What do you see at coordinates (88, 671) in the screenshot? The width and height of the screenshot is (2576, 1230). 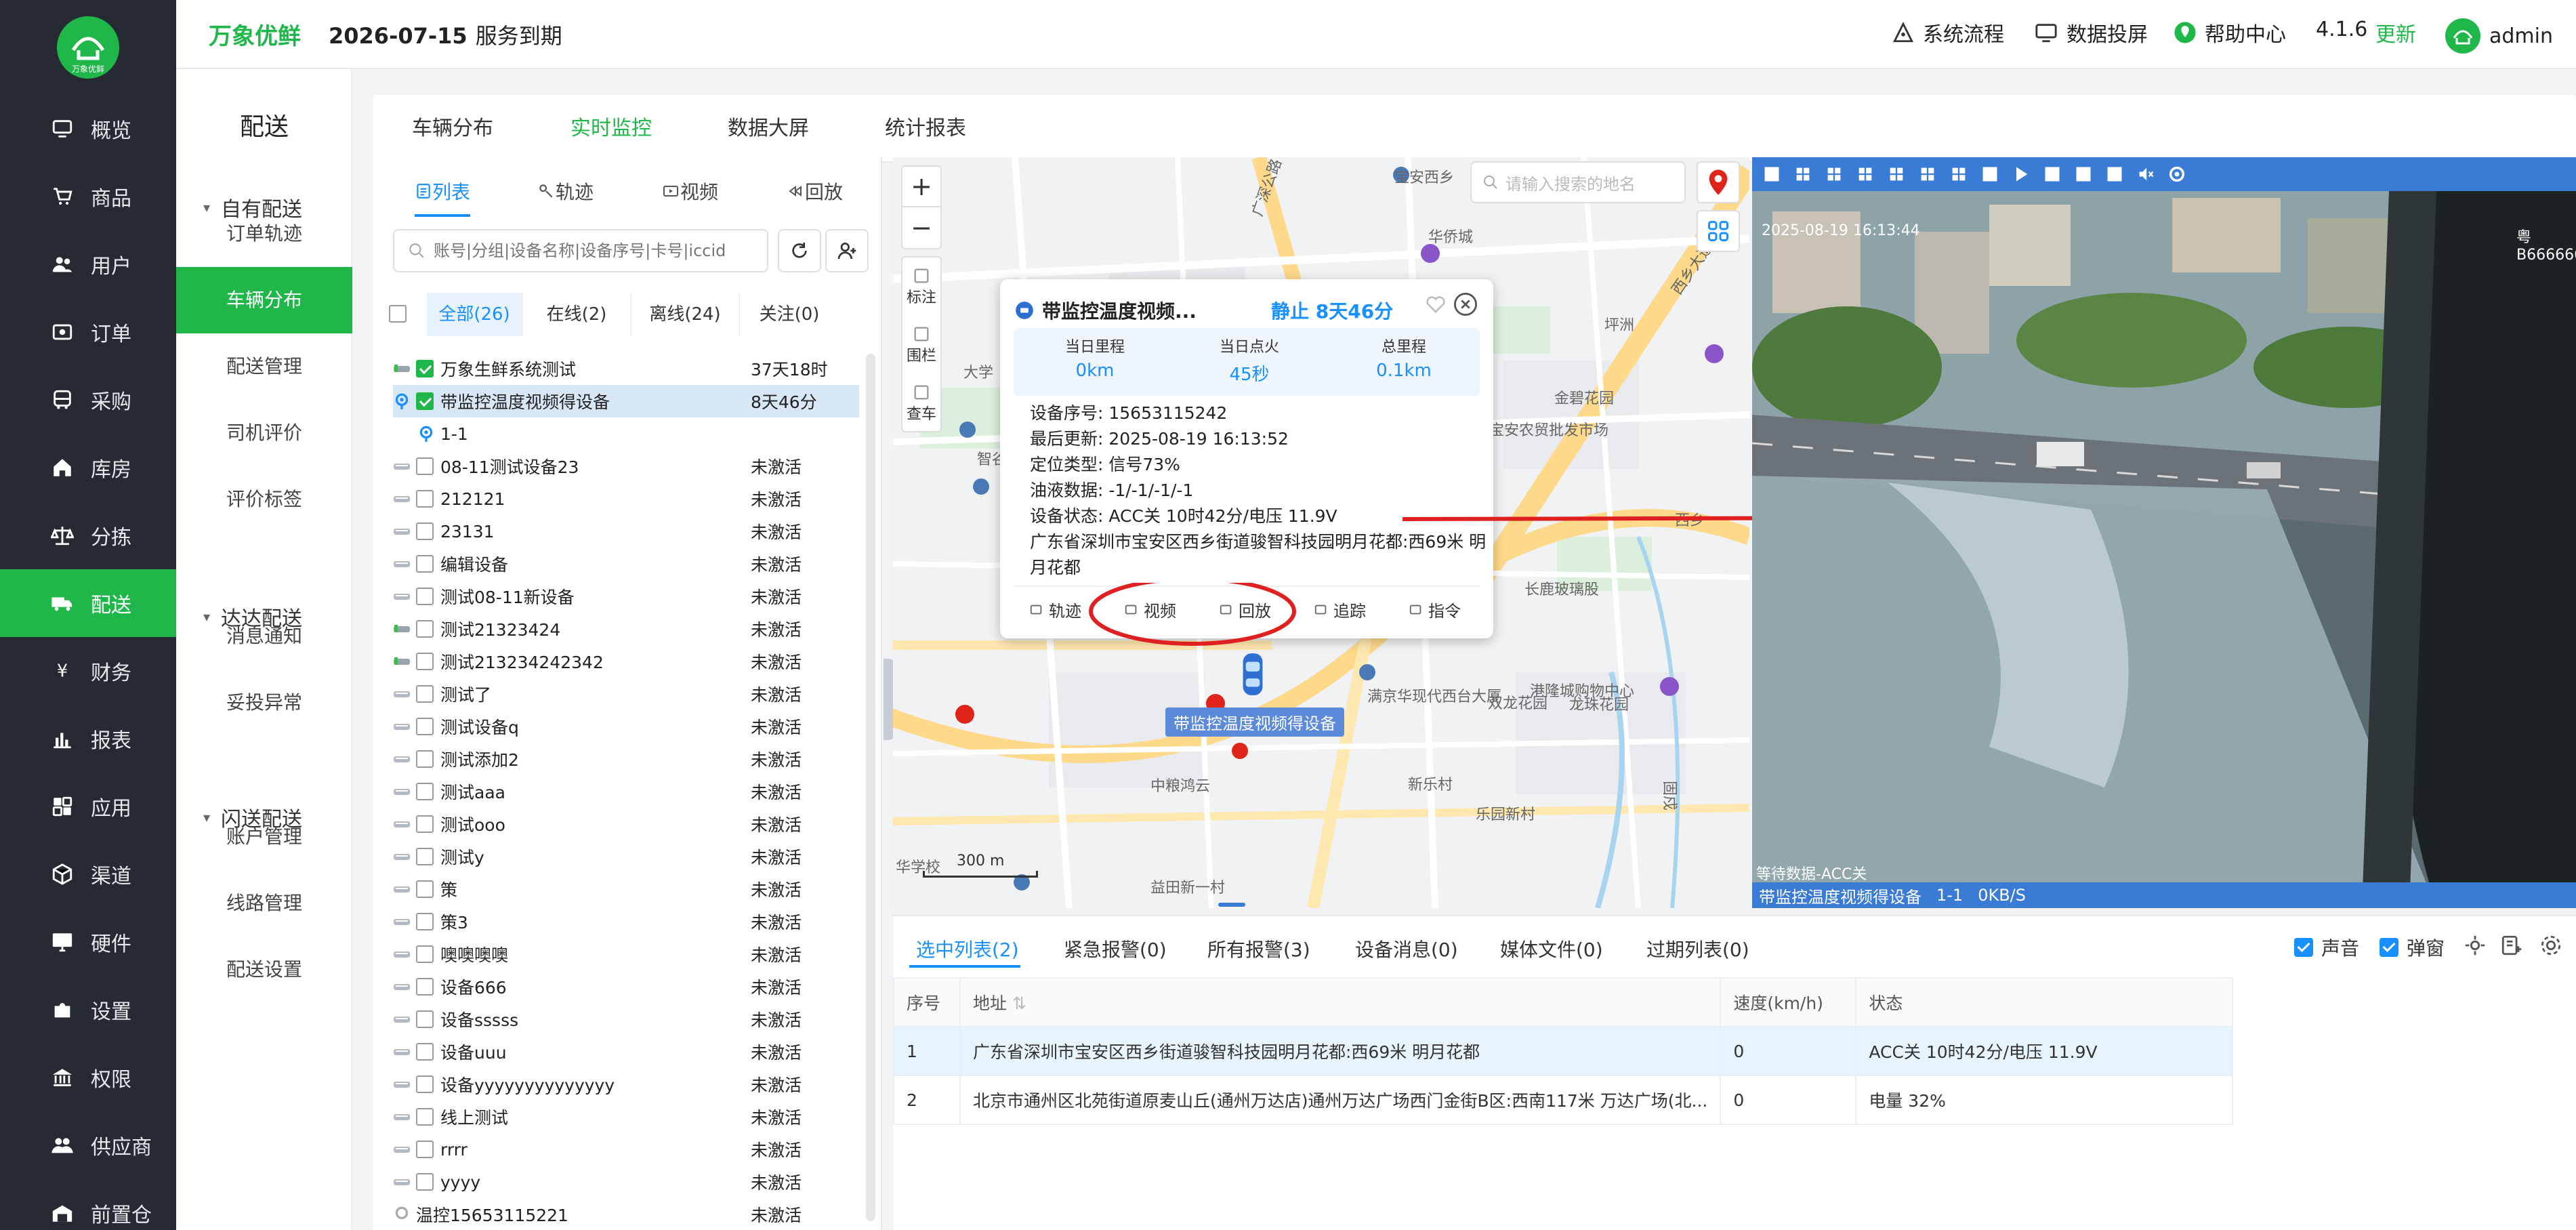 I see `nav-item-8: ¥ 财务` at bounding box center [88, 671].